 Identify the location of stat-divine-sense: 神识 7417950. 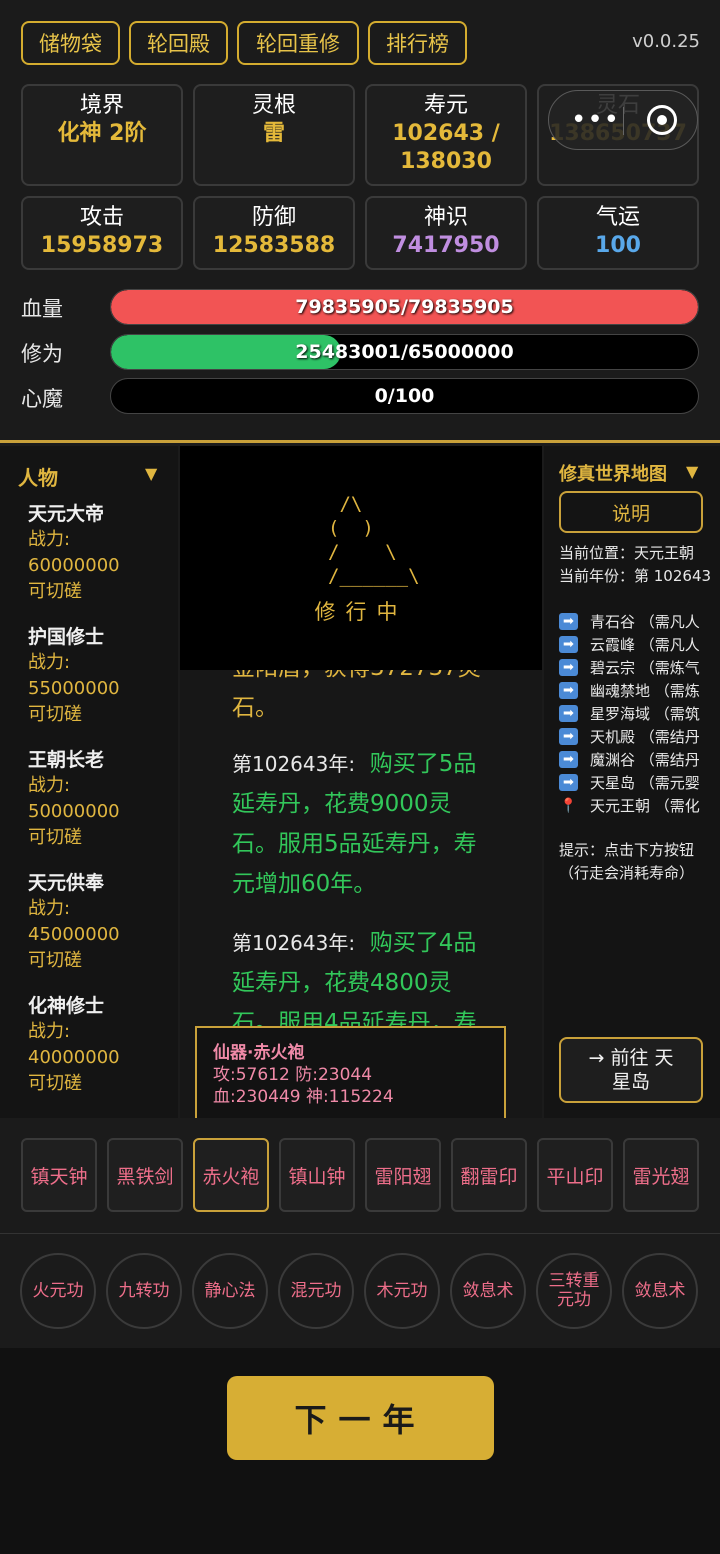
(446, 233).